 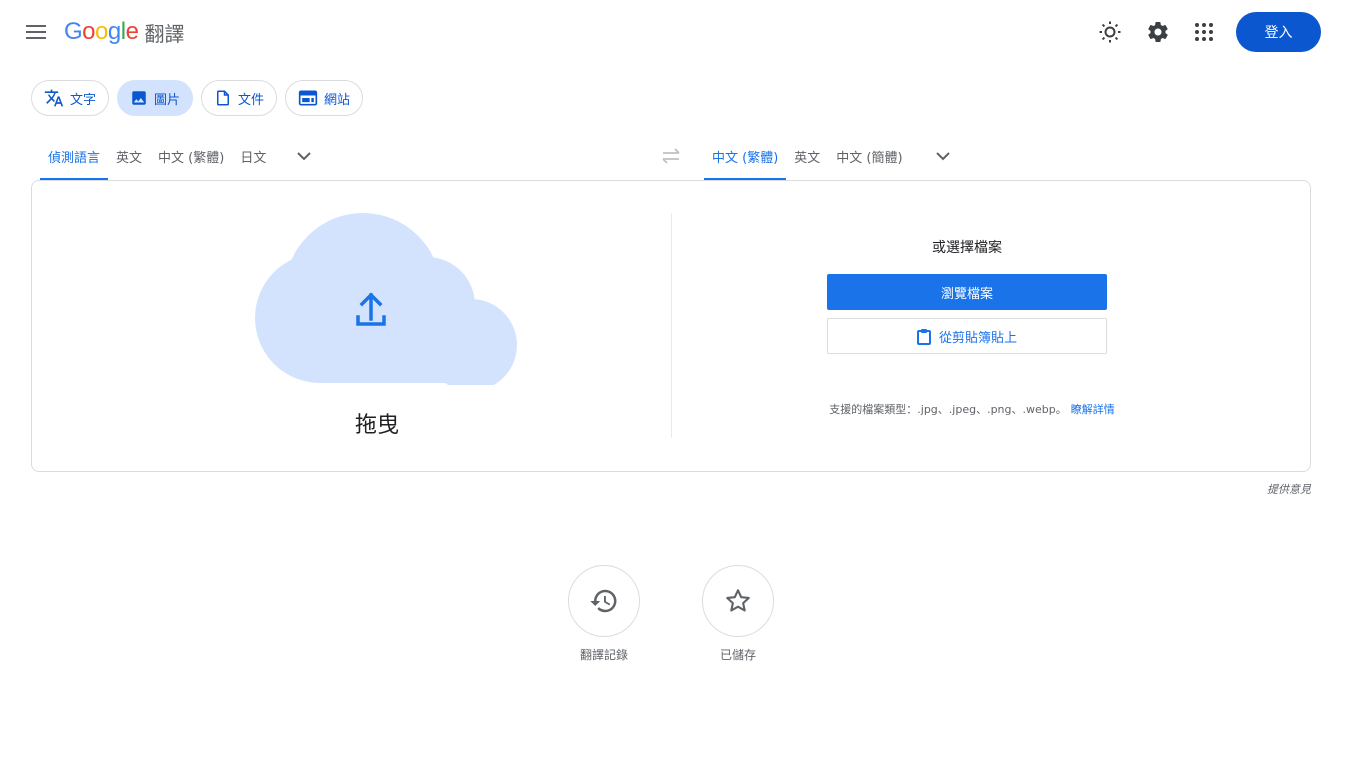 I want to click on mode-tab-text: 文字, so click(x=70, y=98).